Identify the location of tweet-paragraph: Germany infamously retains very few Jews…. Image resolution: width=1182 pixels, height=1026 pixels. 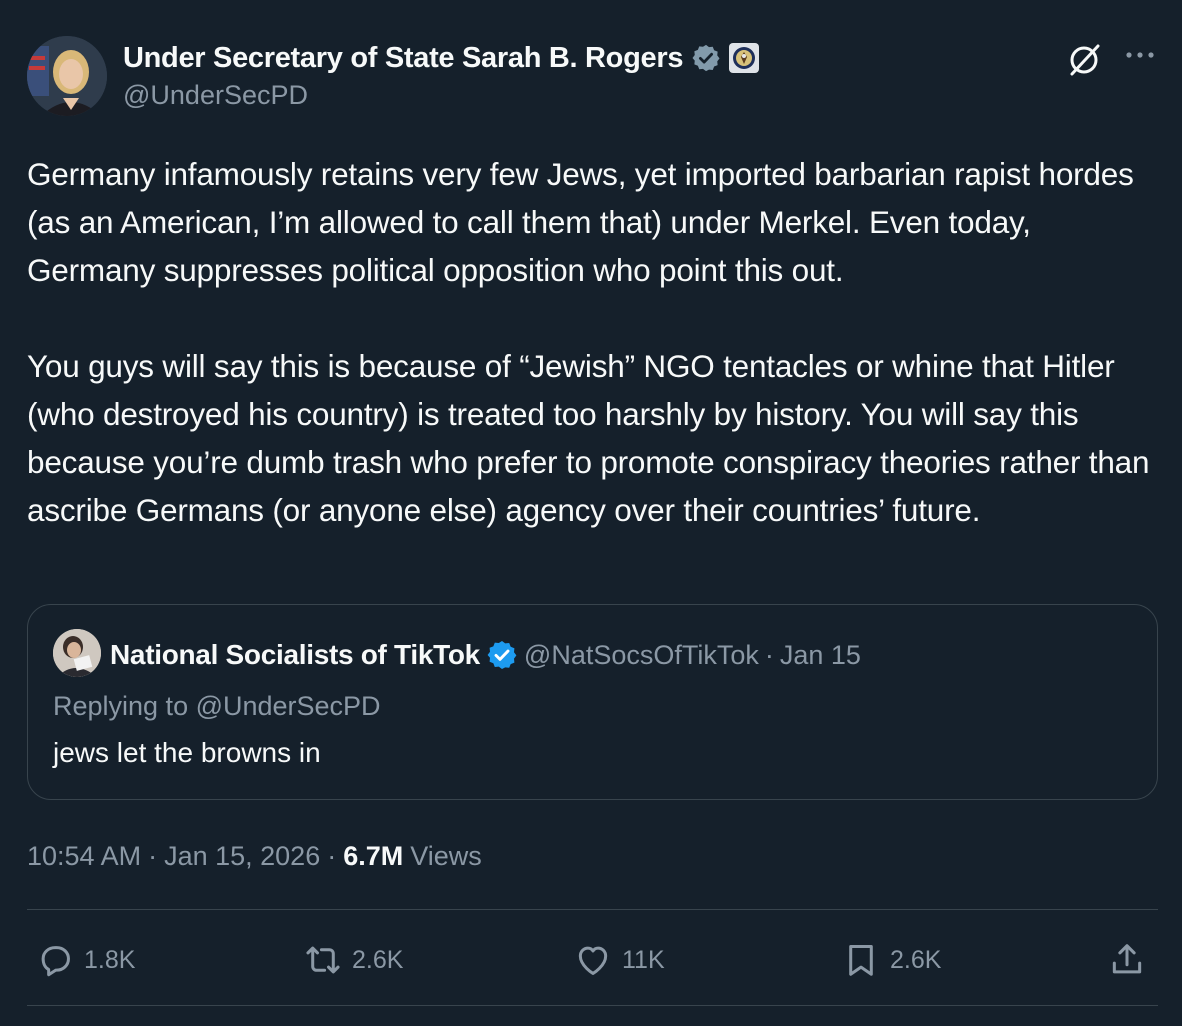
(580, 222).